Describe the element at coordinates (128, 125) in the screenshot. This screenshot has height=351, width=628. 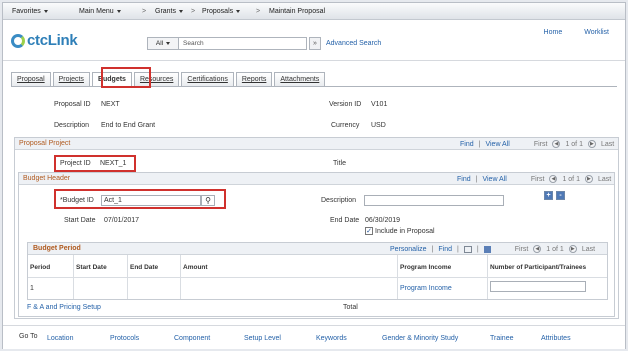
I see `description-value: End to End Grant` at that location.